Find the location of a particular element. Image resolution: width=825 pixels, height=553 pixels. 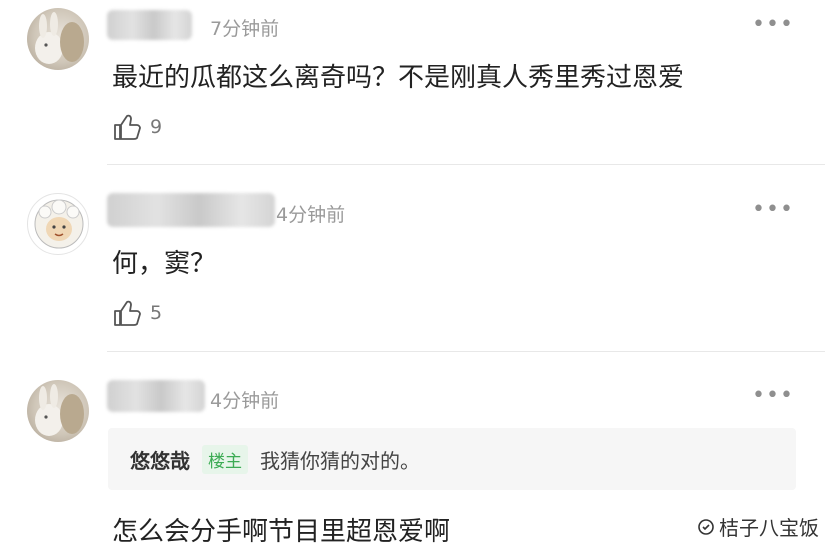

comment-time: 7分钟前 is located at coordinates (245, 29).